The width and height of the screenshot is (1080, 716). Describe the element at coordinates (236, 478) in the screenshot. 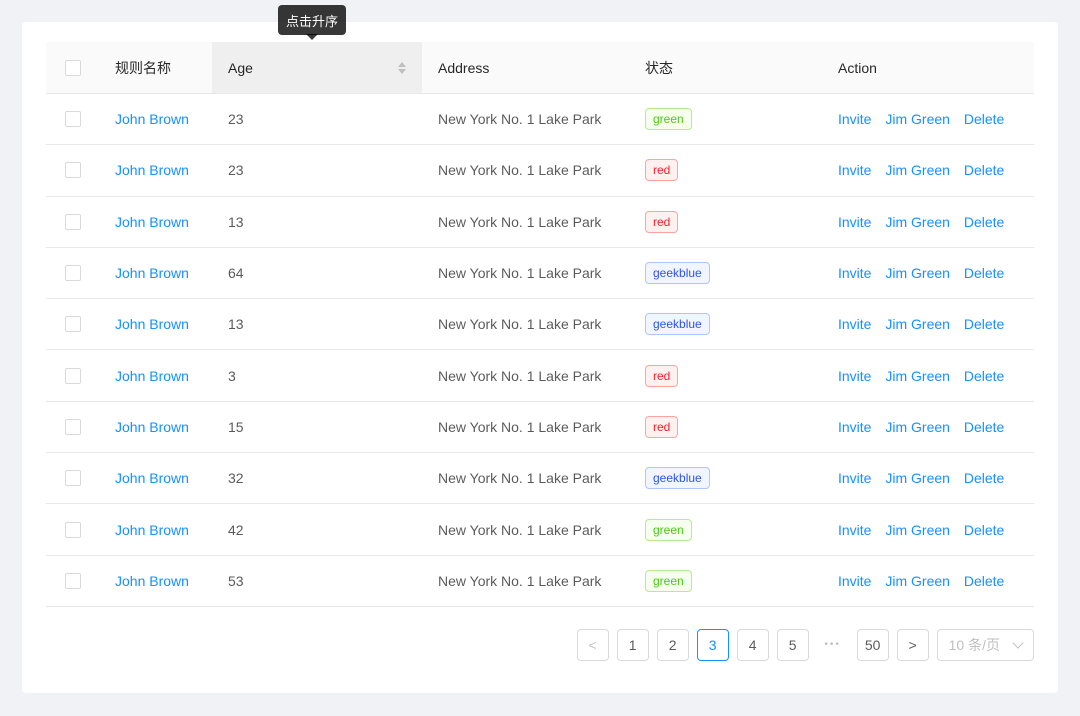

I see `age-cell: 32` at that location.